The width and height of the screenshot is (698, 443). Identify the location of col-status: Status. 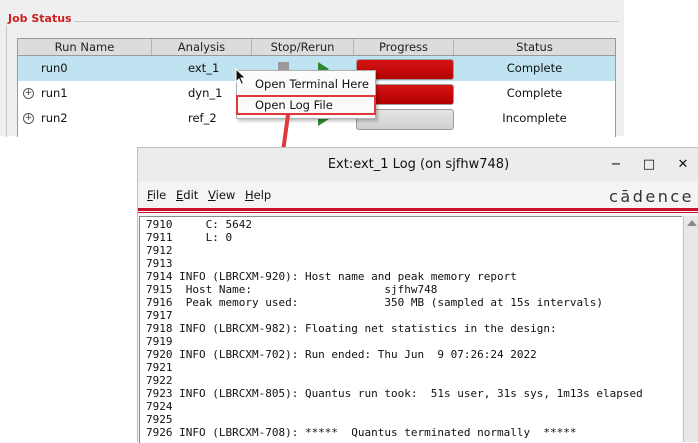
(534, 47).